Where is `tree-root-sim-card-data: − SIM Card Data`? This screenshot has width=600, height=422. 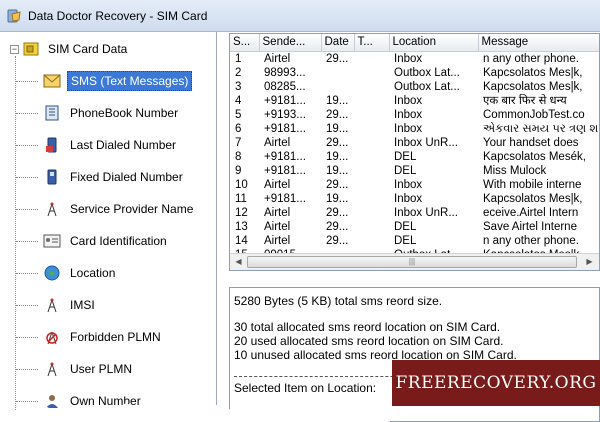
tree-root-sim-card-data: − SIM Card Data is located at coordinates (70, 49).